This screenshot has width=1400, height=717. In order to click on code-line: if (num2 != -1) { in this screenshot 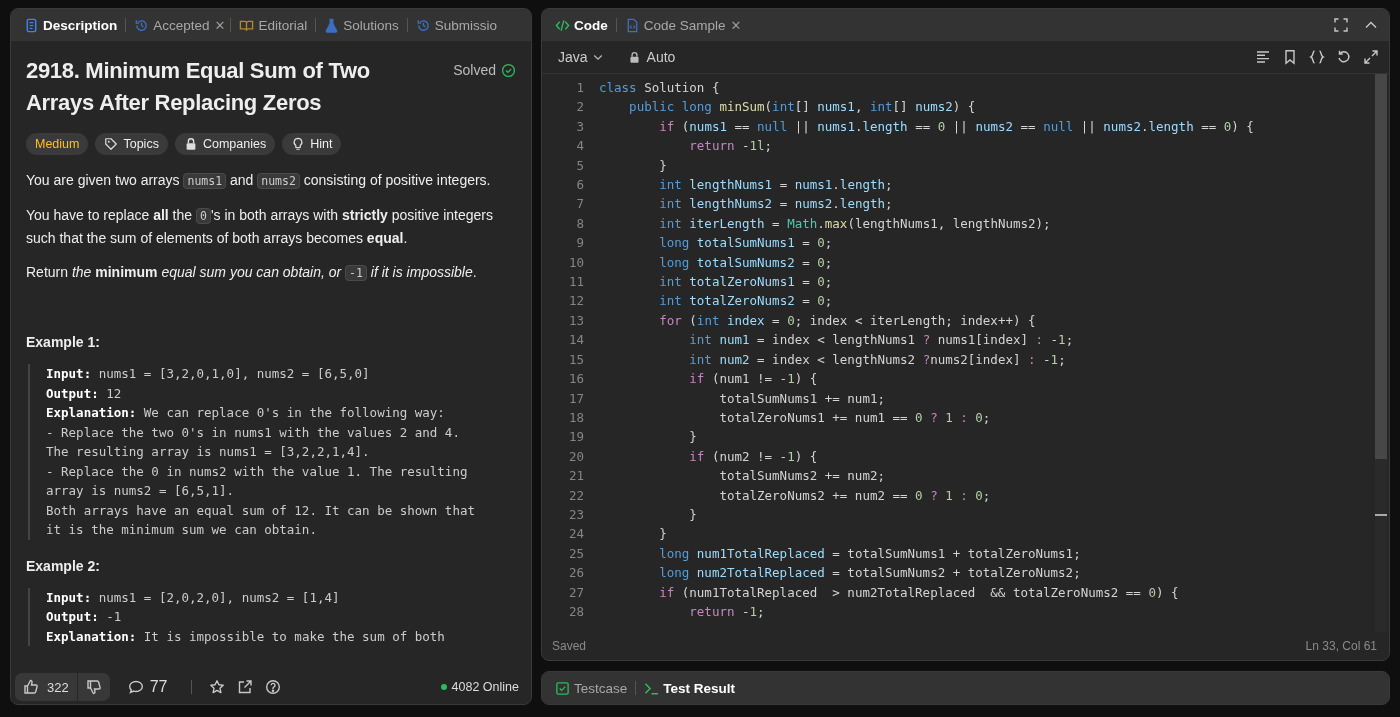, I will do `click(753, 456)`.